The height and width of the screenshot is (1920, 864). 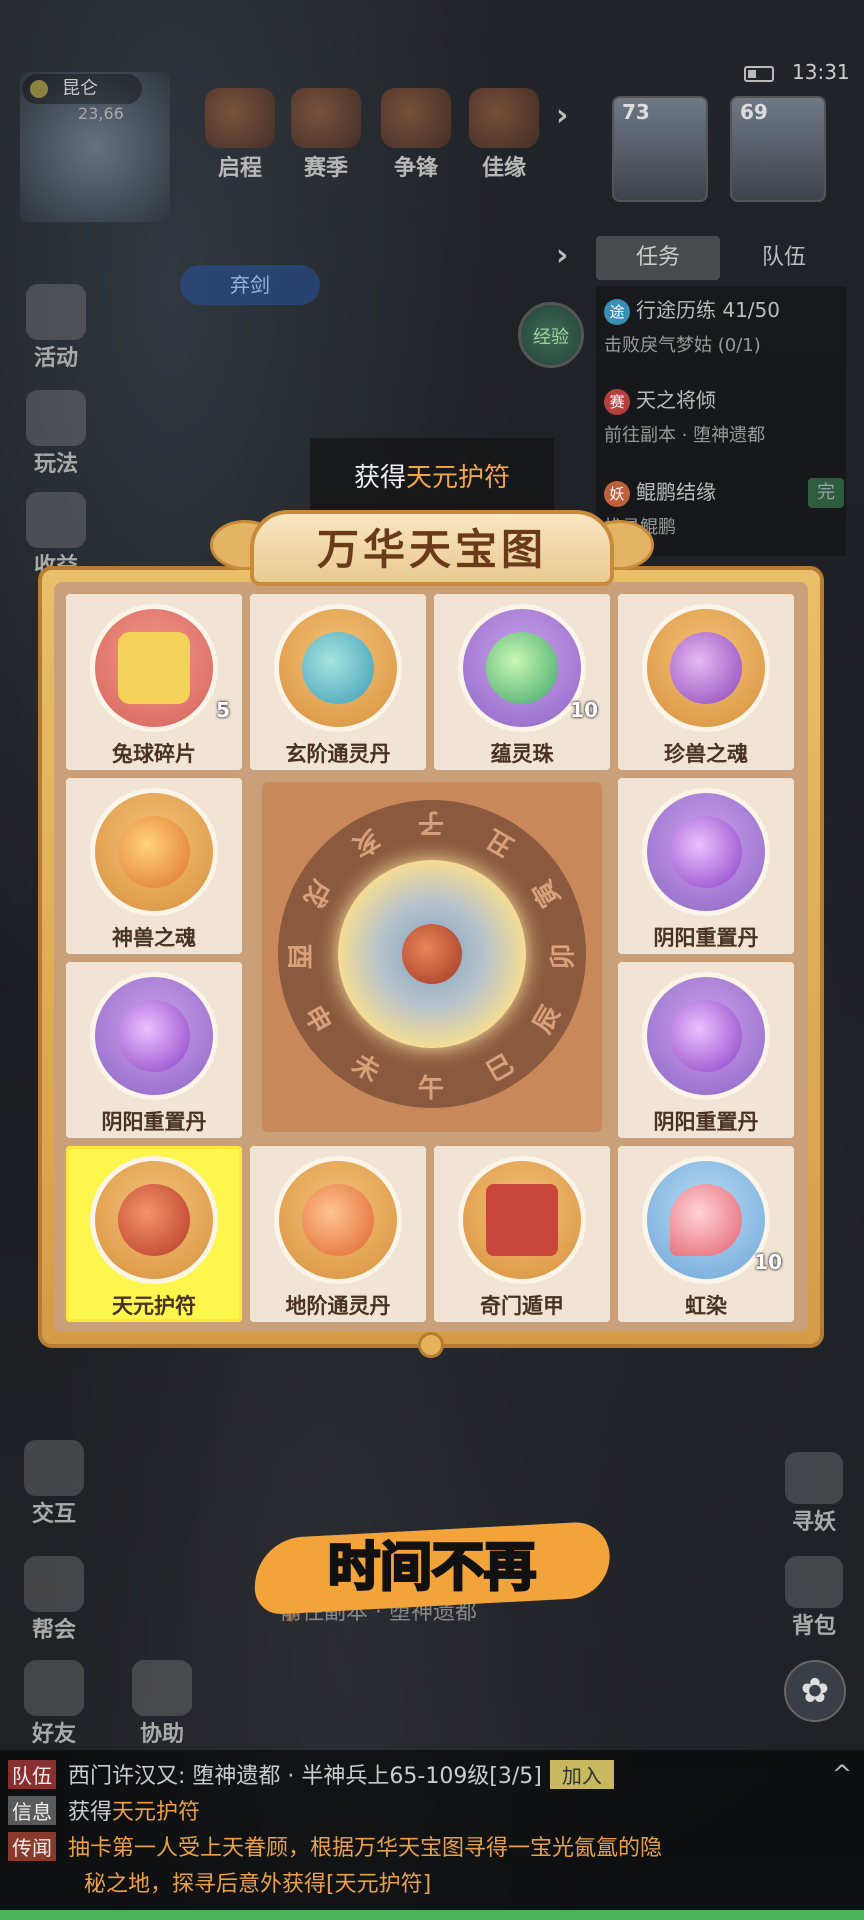 What do you see at coordinates (500, 1069) in the screenshot?
I see `zodiac-label: 巳` at bounding box center [500, 1069].